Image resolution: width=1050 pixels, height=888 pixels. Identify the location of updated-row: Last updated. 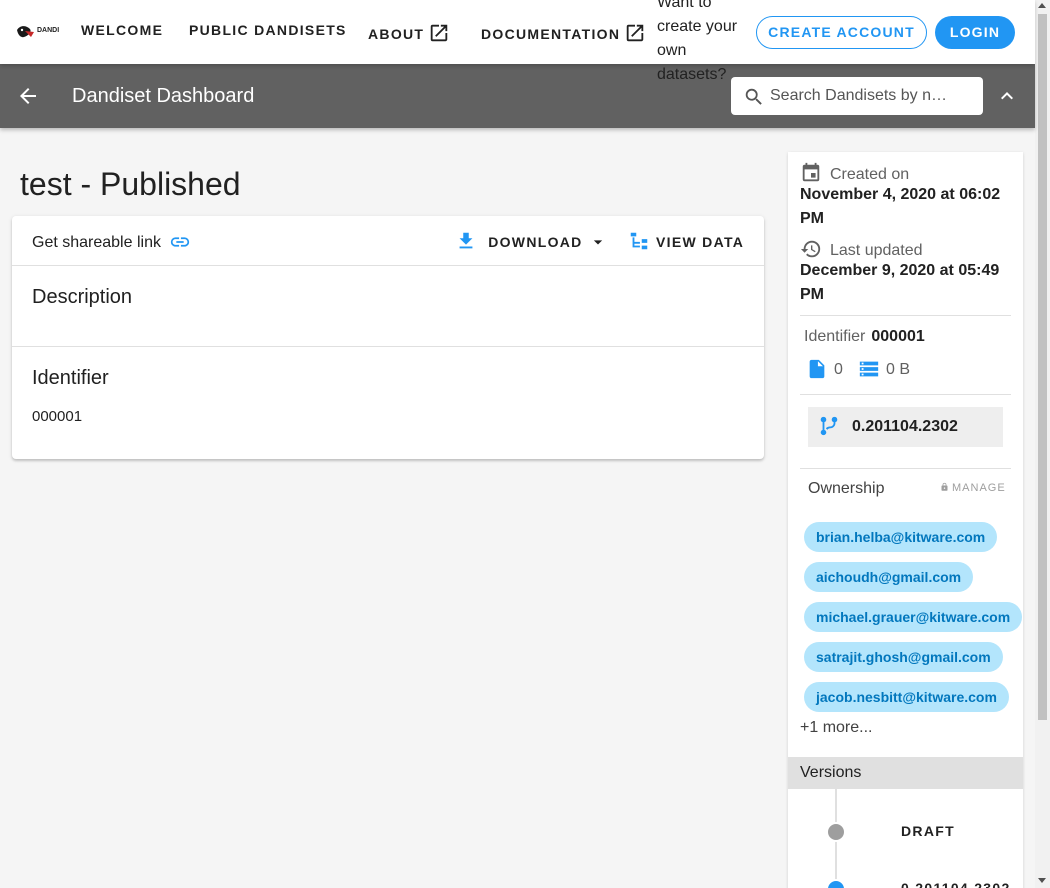
(861, 249).